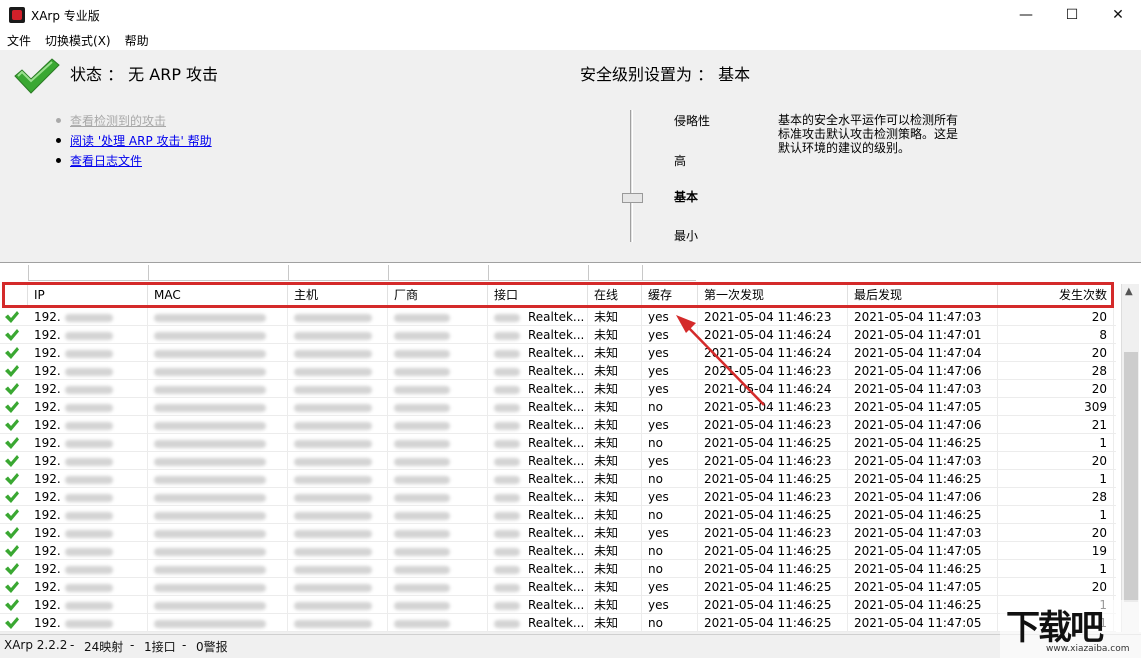 The image size is (1141, 658). I want to click on menu-file: 文件, so click(19, 40).